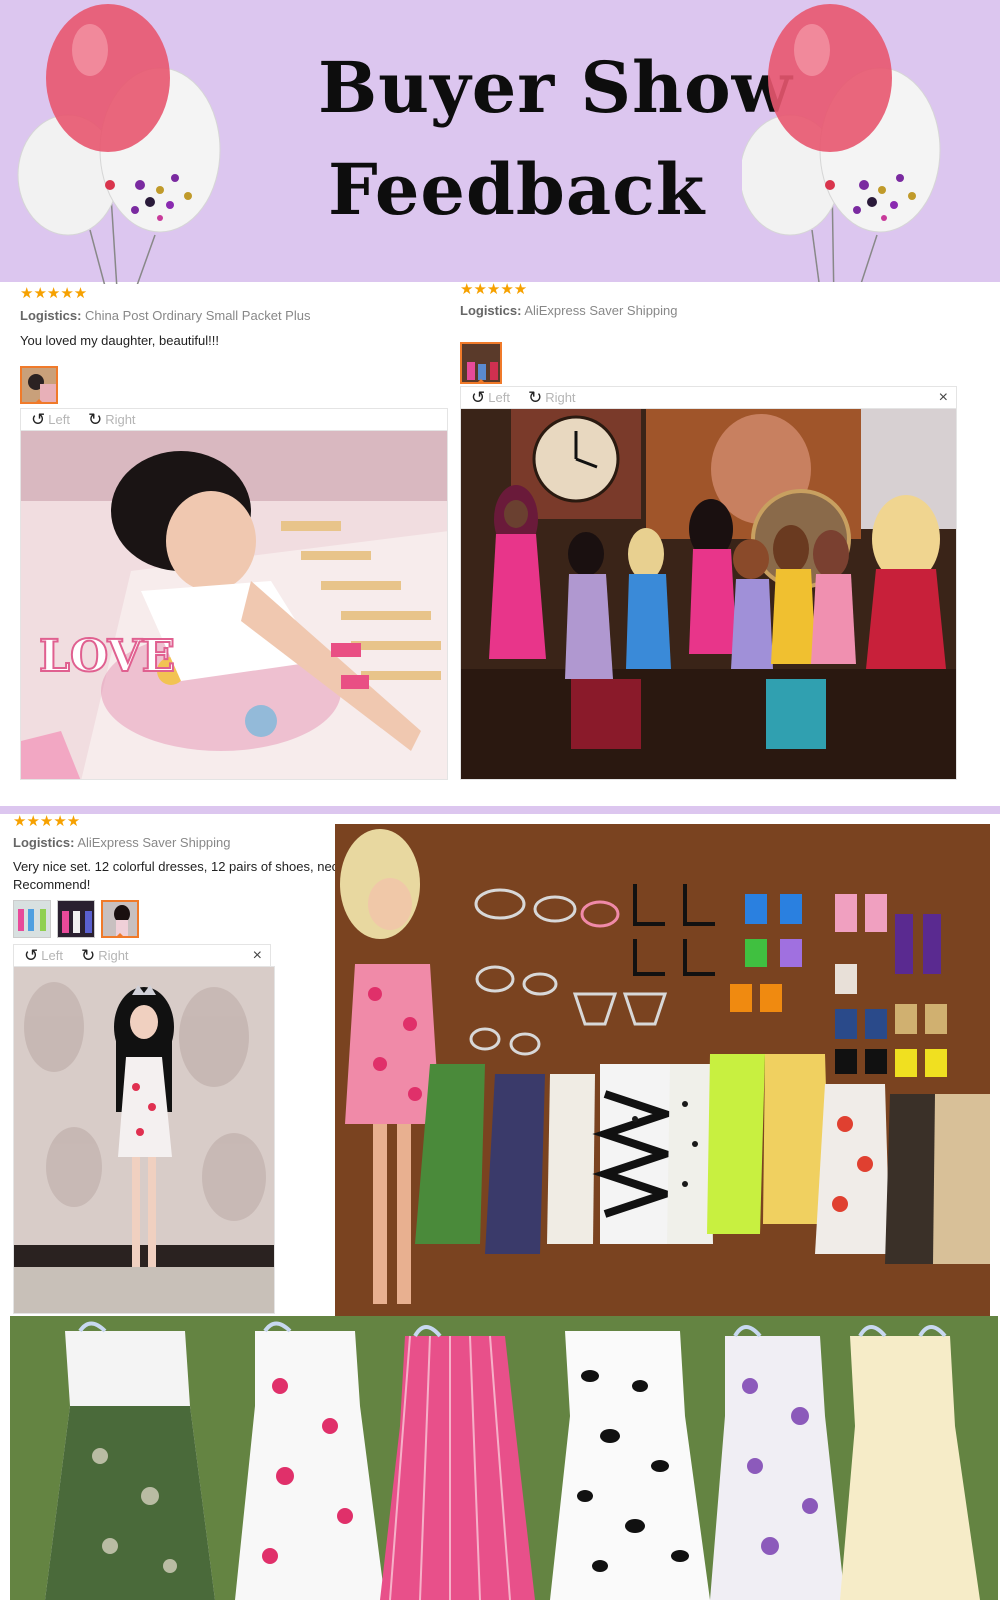  Describe the element at coordinates (52, 884) in the screenshot. I see `review-comment-line2: Recommend!` at that location.